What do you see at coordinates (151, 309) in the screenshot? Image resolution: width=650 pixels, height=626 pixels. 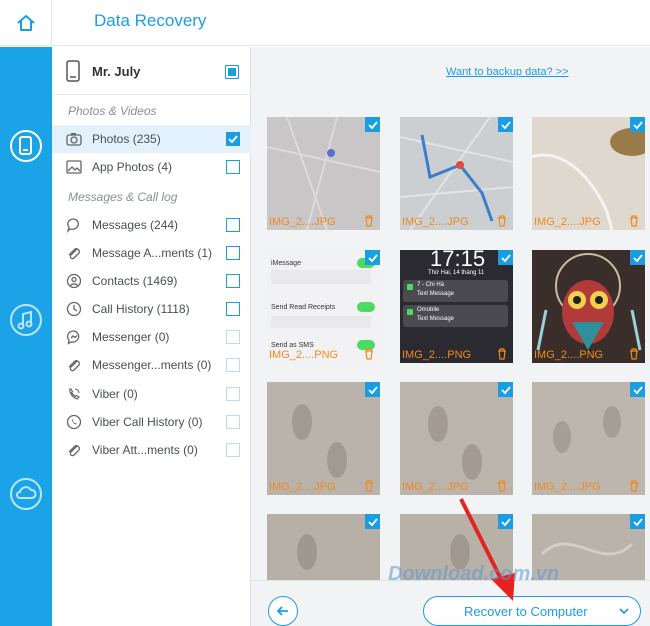 I see `category-call-history: Call History (1118)` at bounding box center [151, 309].